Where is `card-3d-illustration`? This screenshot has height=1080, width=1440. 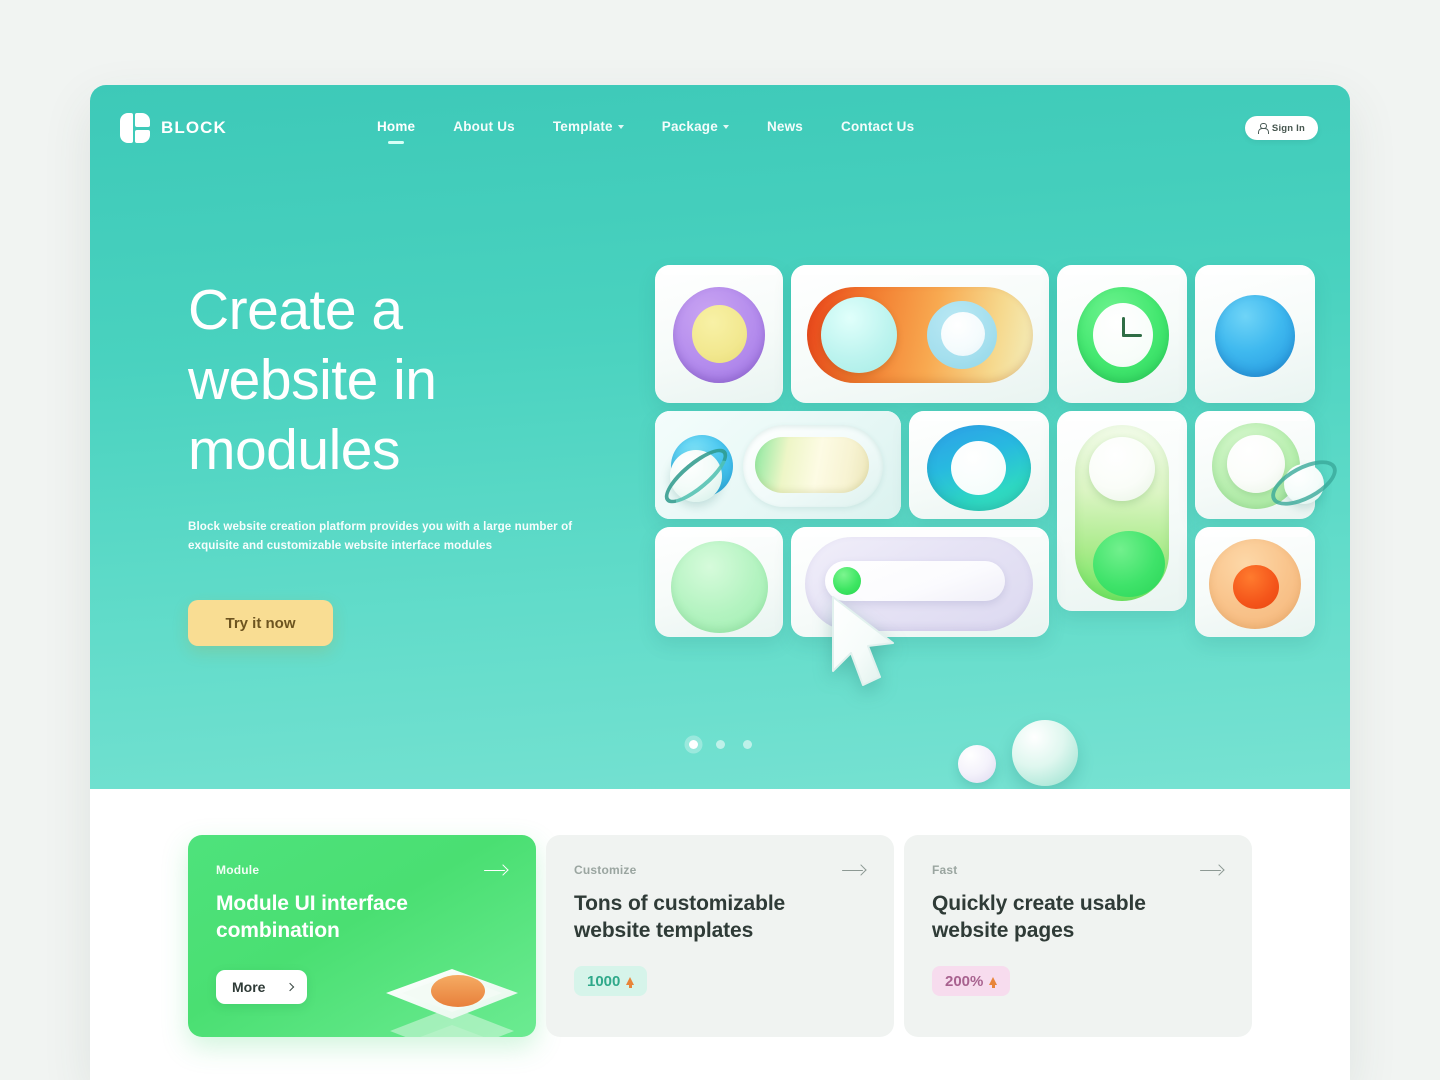 card-3d-illustration is located at coordinates (452, 1003).